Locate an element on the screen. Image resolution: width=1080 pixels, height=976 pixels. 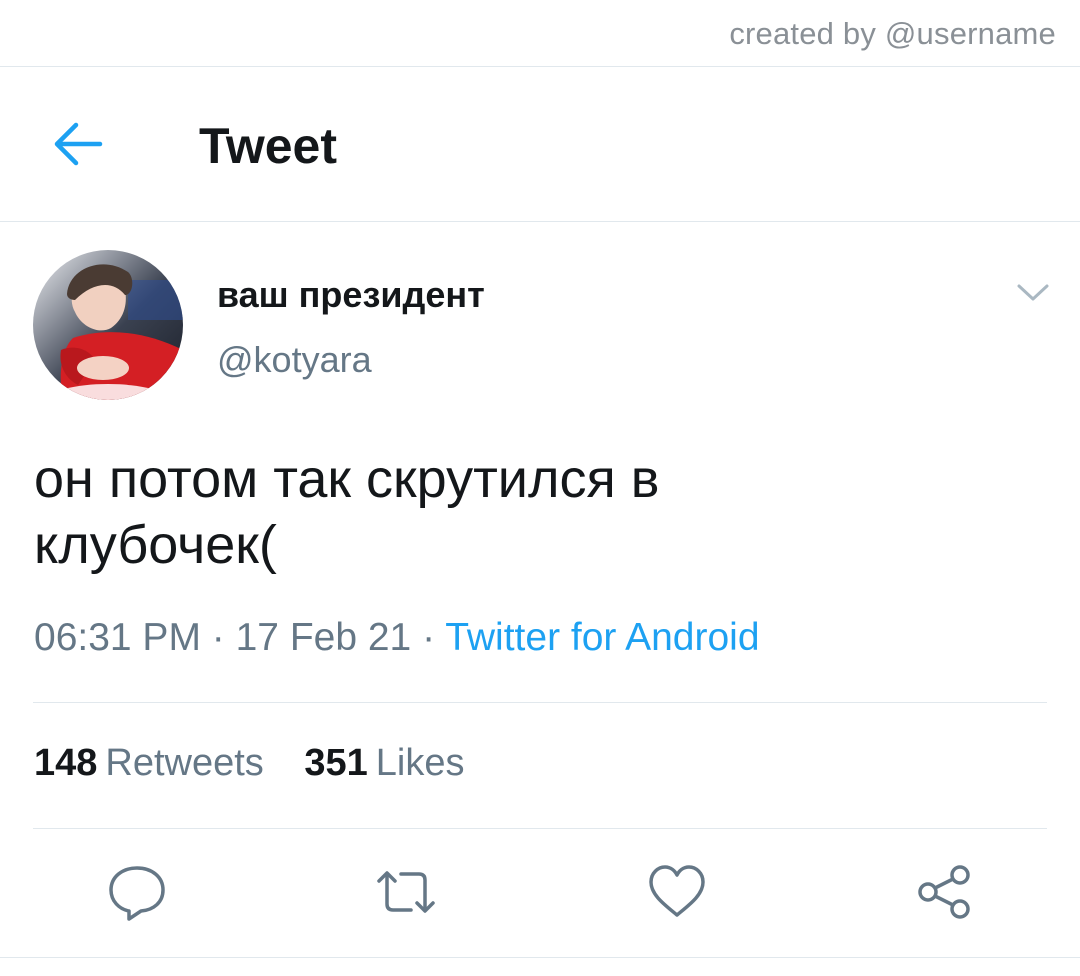
likes-stat: 351 Likes is located at coordinates (384, 763).